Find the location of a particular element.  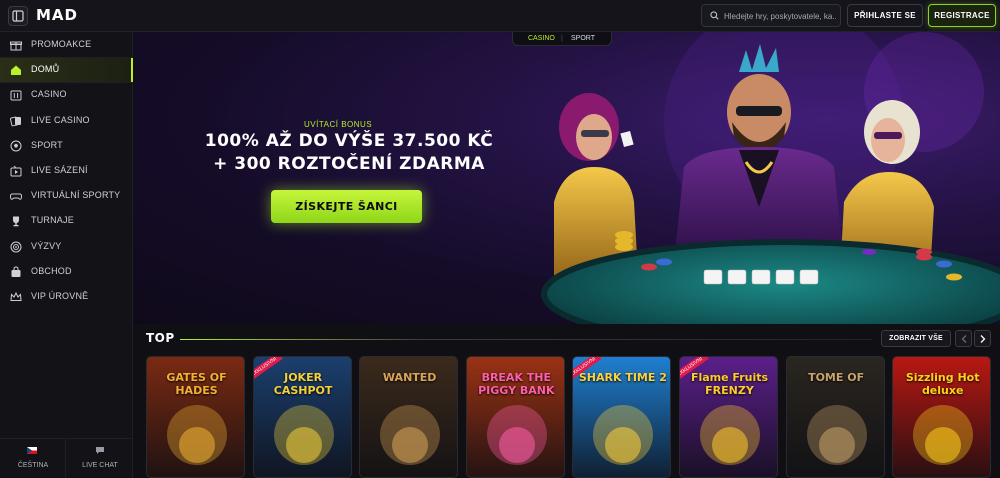

top-bar: MAD PŘIHLASTE SE REGISTRACE is located at coordinates (500, 16).